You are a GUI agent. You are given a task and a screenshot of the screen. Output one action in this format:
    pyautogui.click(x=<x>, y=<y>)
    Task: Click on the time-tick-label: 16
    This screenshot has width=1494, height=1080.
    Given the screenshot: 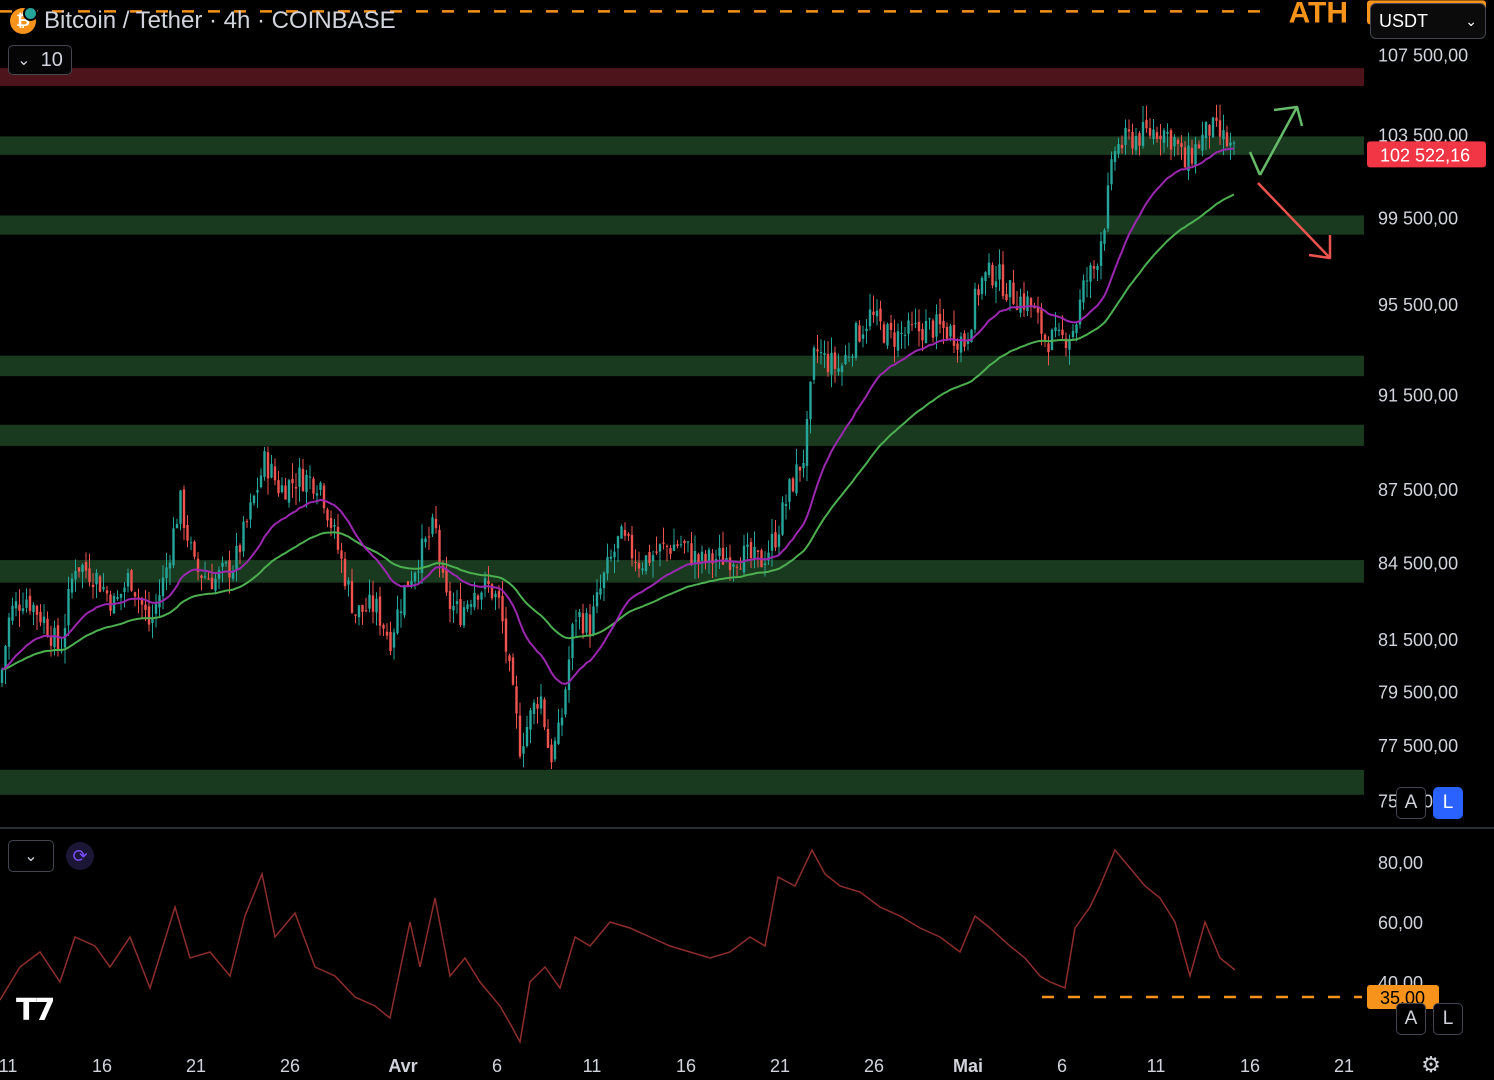 What is the action you would take?
    pyautogui.click(x=102, y=1066)
    